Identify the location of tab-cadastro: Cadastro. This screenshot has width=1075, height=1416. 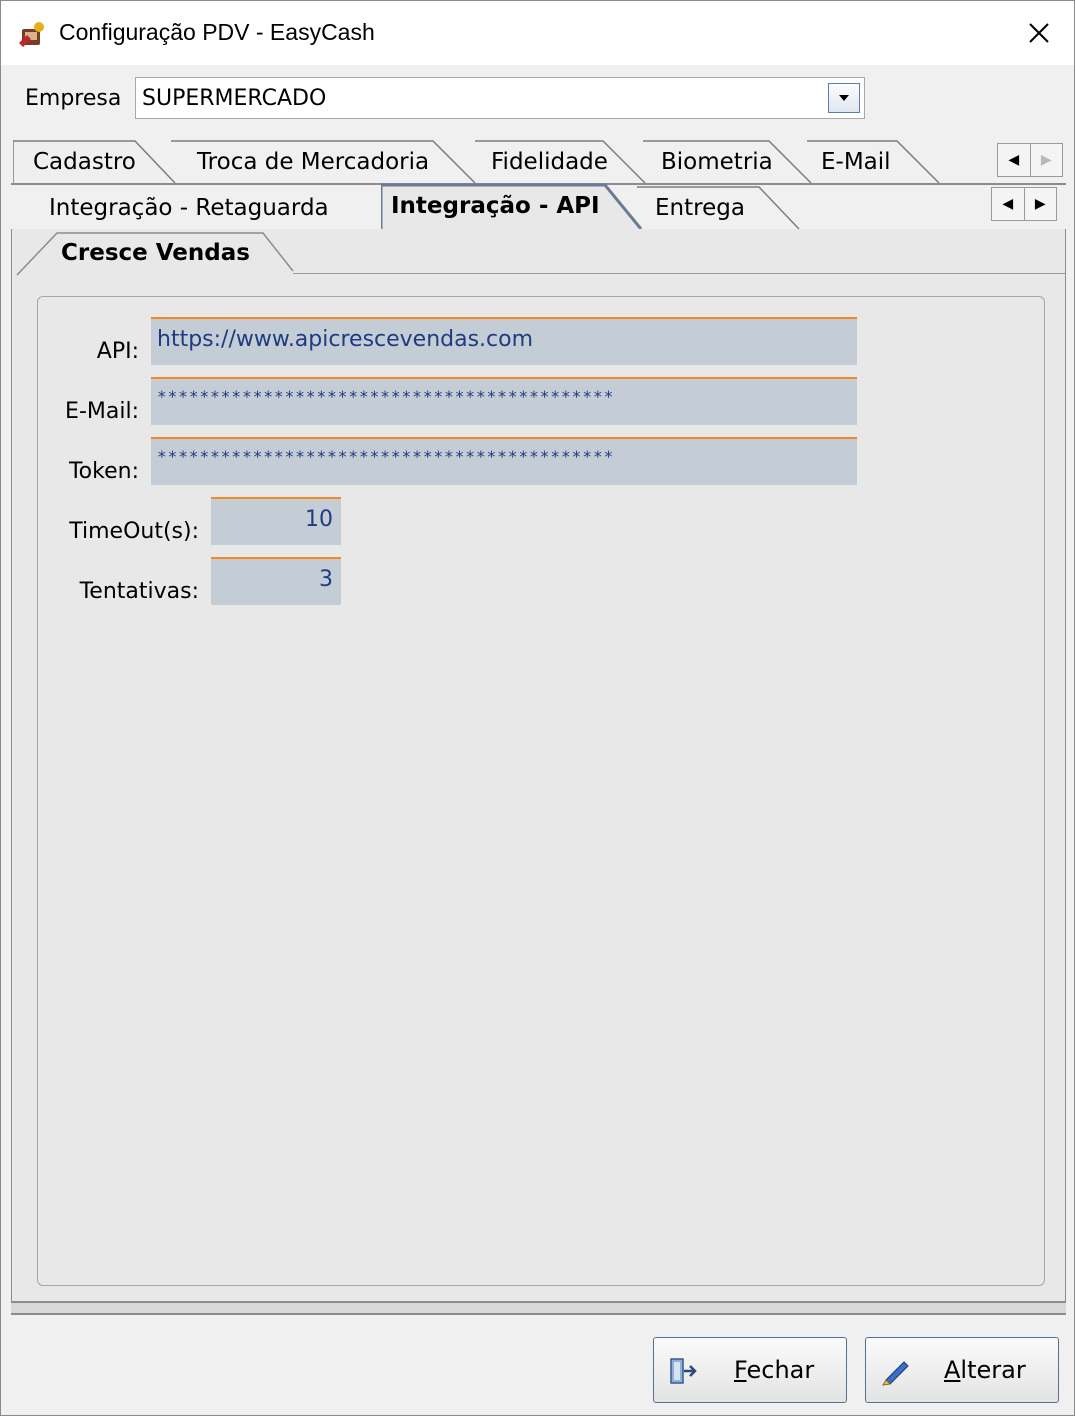
(98, 162).